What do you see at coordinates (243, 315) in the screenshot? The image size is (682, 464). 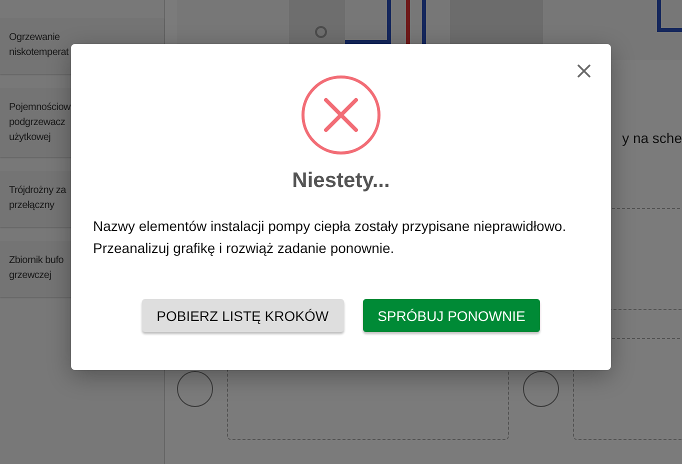 I see `download-button: POBIERZ LISTĘ KROKÓW` at bounding box center [243, 315].